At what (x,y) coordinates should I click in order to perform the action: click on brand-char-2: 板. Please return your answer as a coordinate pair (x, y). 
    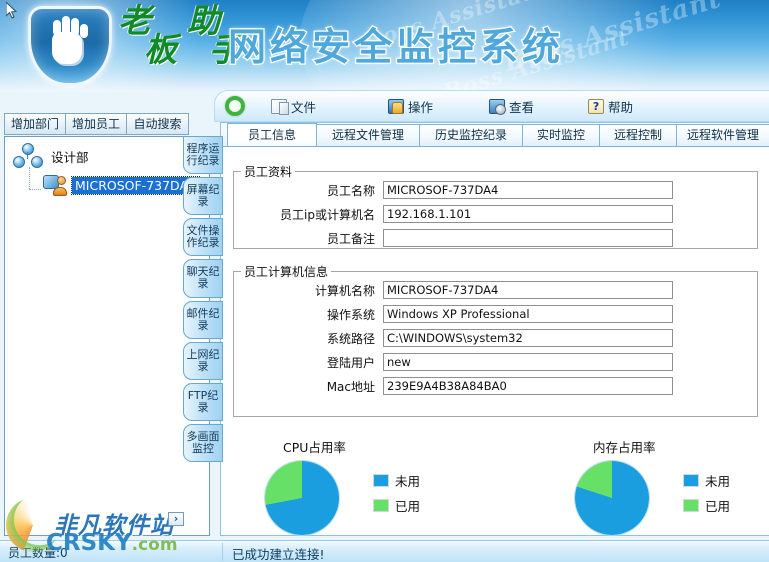
    Looking at the image, I should click on (161, 49).